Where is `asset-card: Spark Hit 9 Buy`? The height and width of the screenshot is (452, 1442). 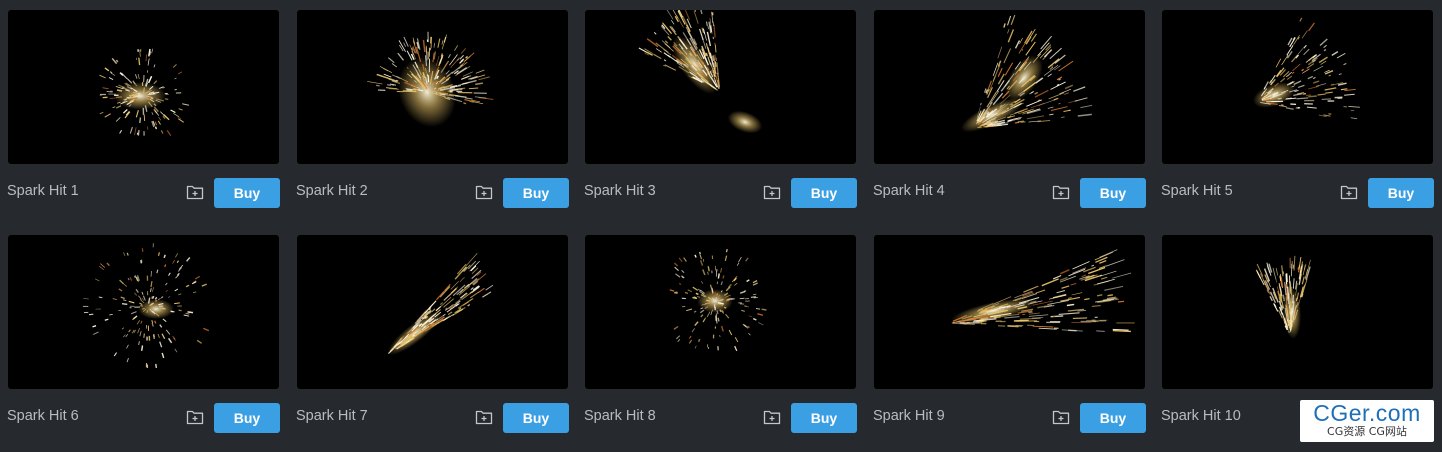 asset-card: Spark Hit 9 Buy is located at coordinates (1009, 334).